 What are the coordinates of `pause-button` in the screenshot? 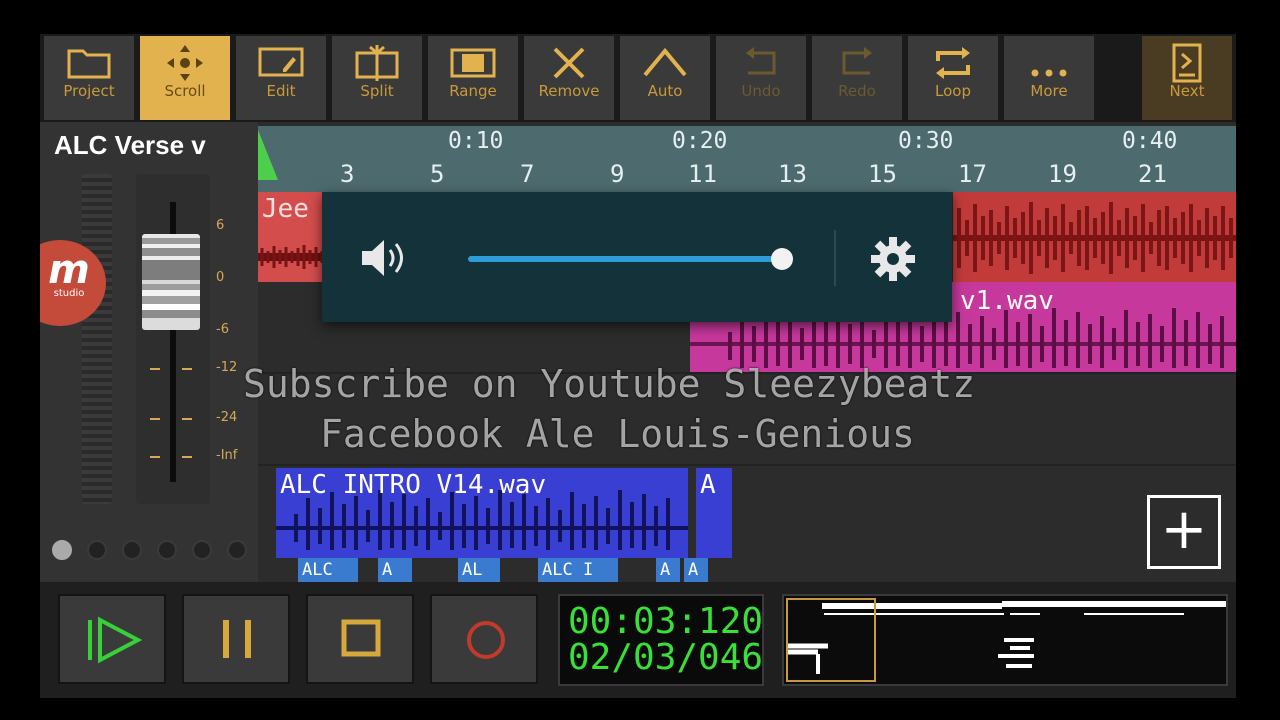 It's located at (236, 639).